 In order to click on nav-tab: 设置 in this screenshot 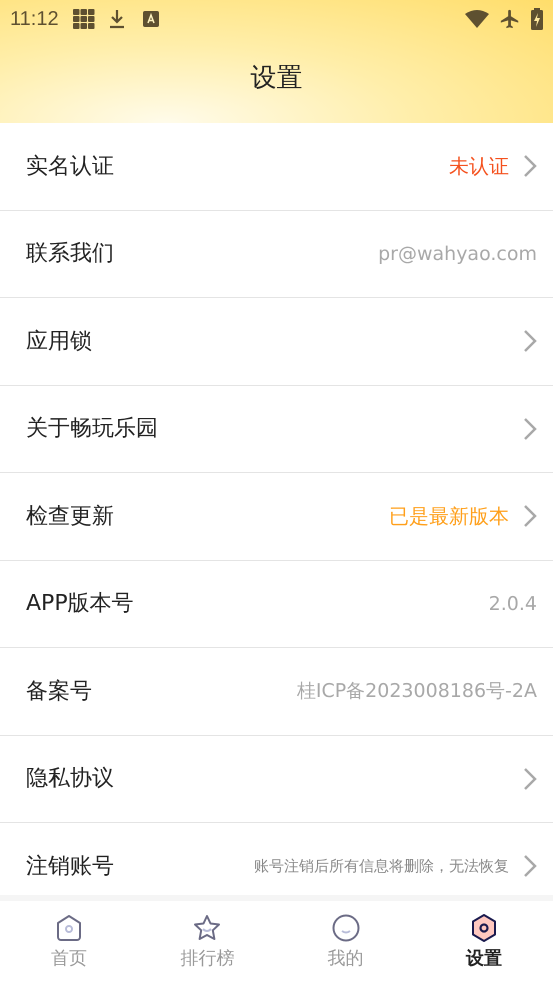, I will do `click(483, 942)`.